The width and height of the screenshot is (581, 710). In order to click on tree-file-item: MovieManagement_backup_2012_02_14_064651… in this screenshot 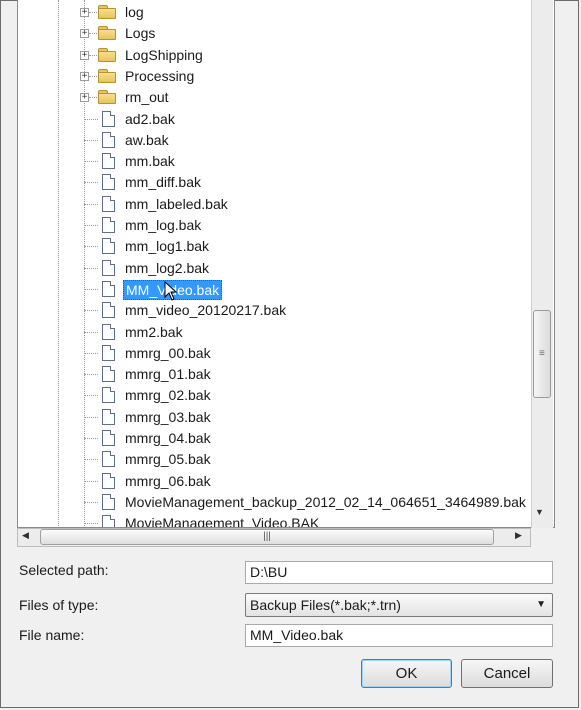, I will do `click(275, 502)`.